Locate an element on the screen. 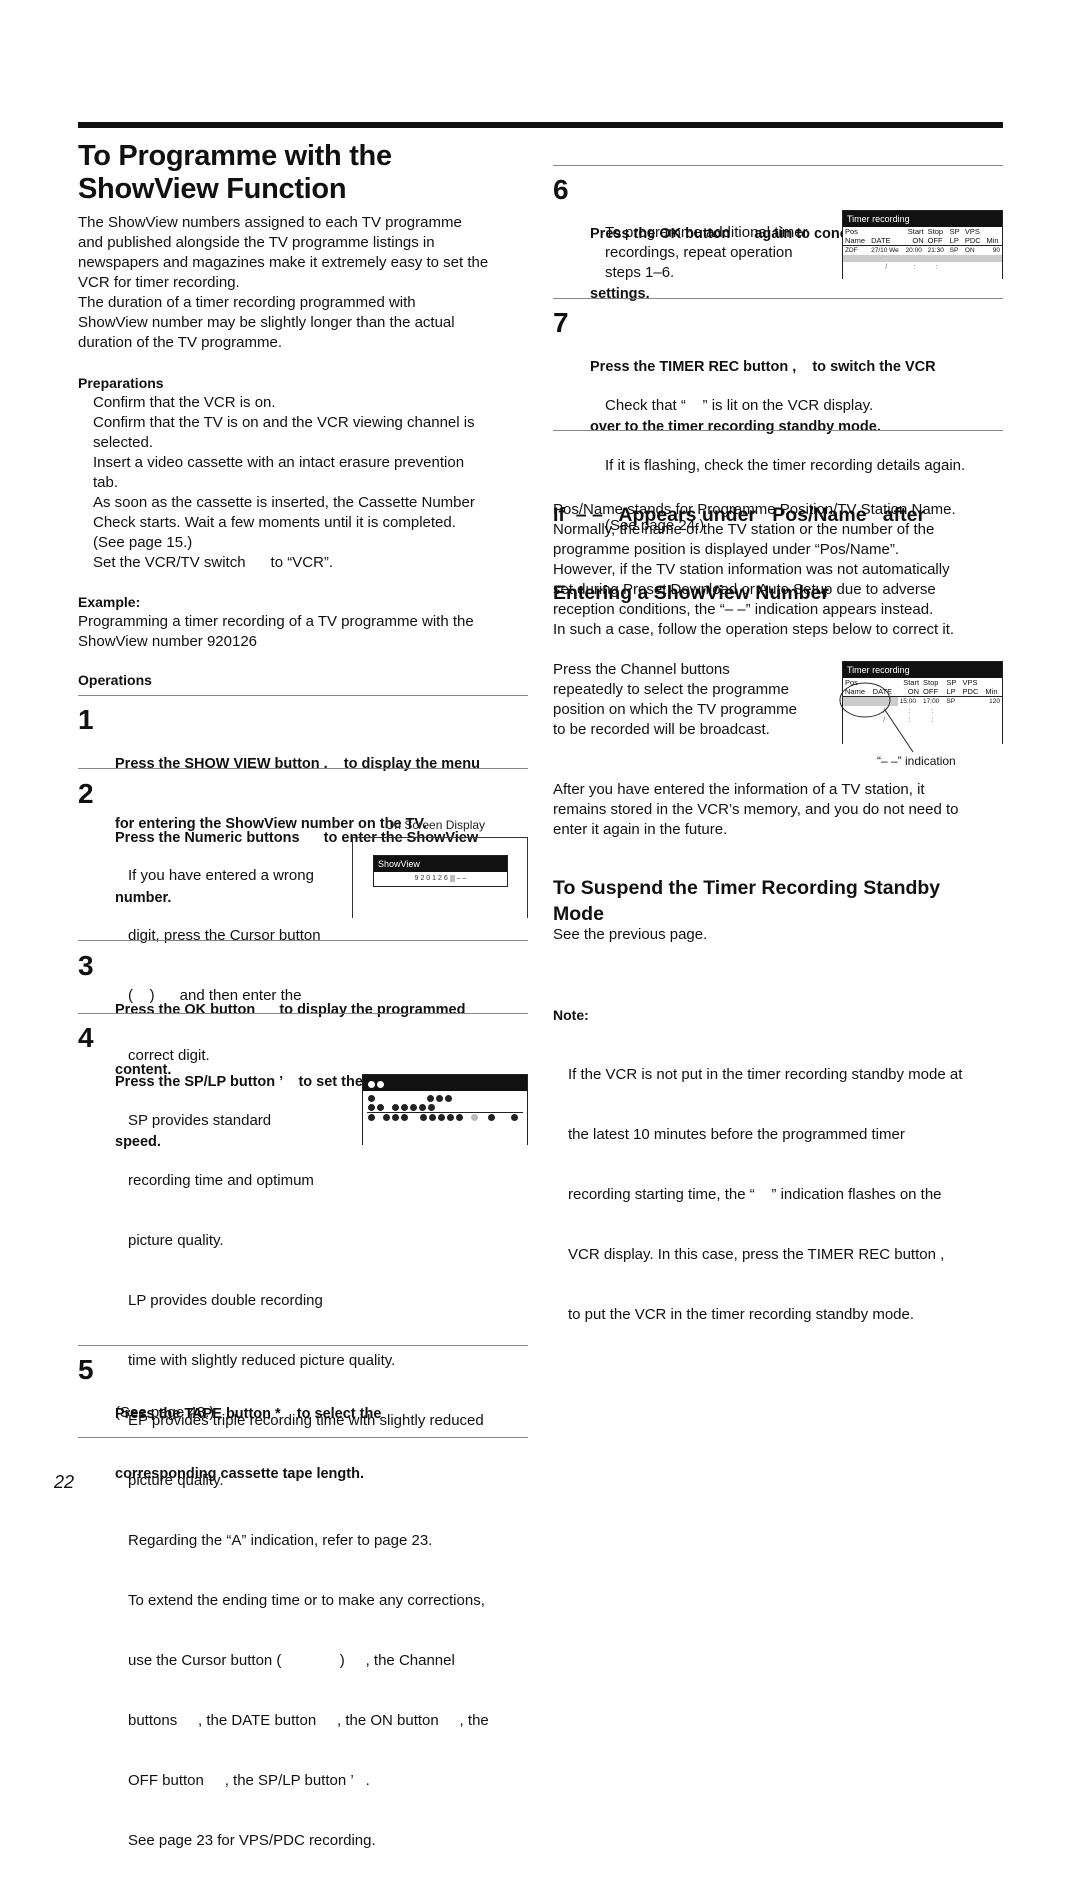 Image resolution: width=1080 pixels, height=1891 pixels. header-cell: Start is located at coordinates (915, 231).